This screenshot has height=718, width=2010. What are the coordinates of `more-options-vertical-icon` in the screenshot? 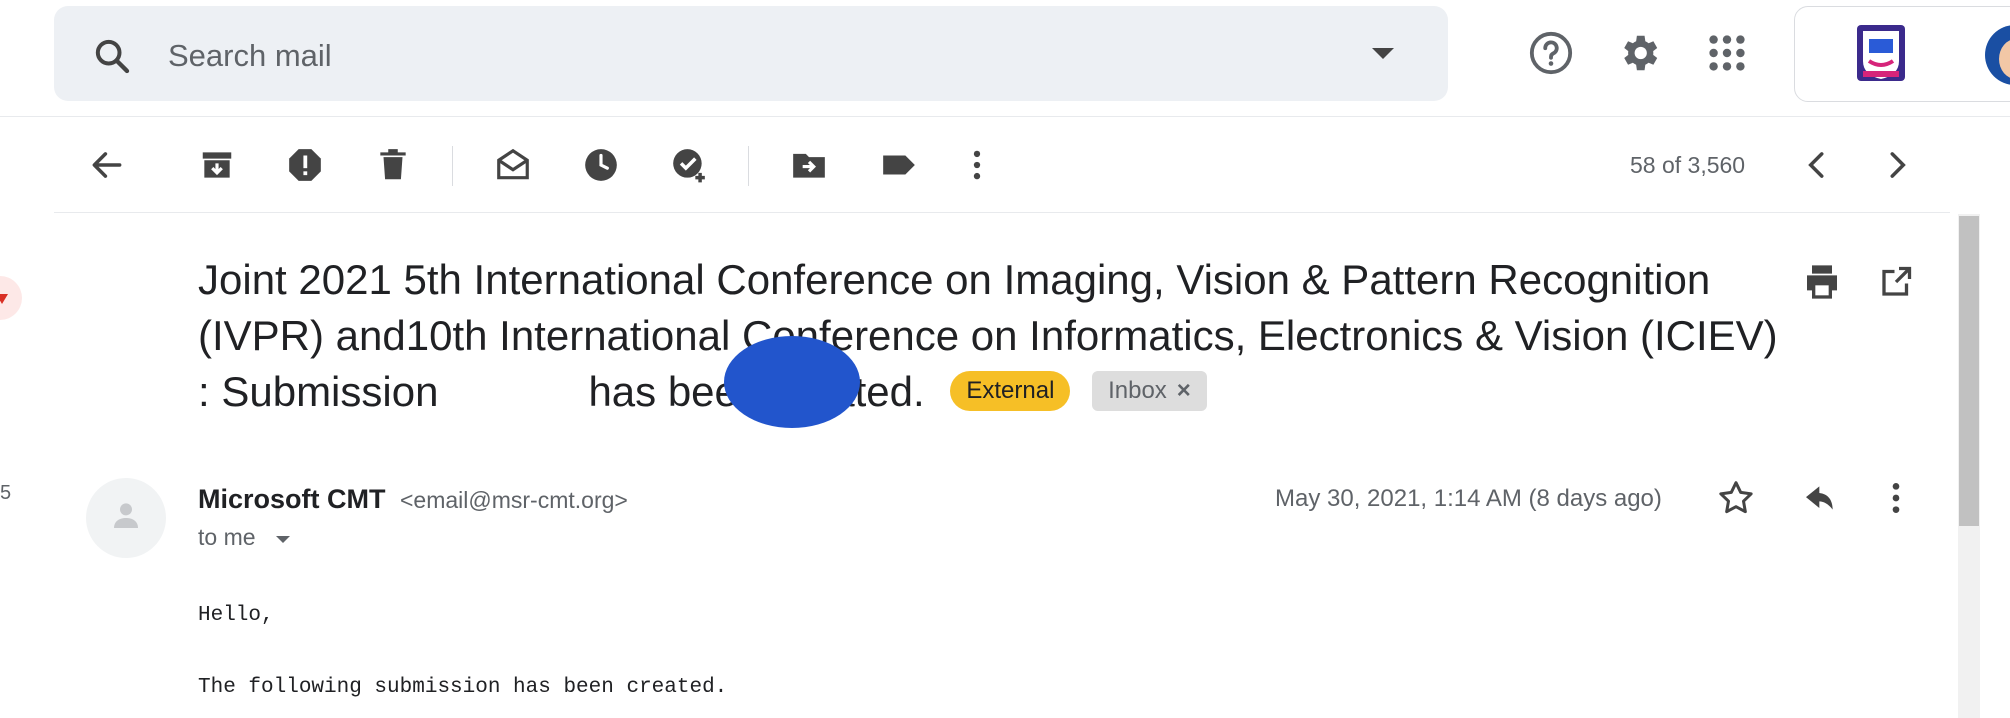 It's located at (977, 165).